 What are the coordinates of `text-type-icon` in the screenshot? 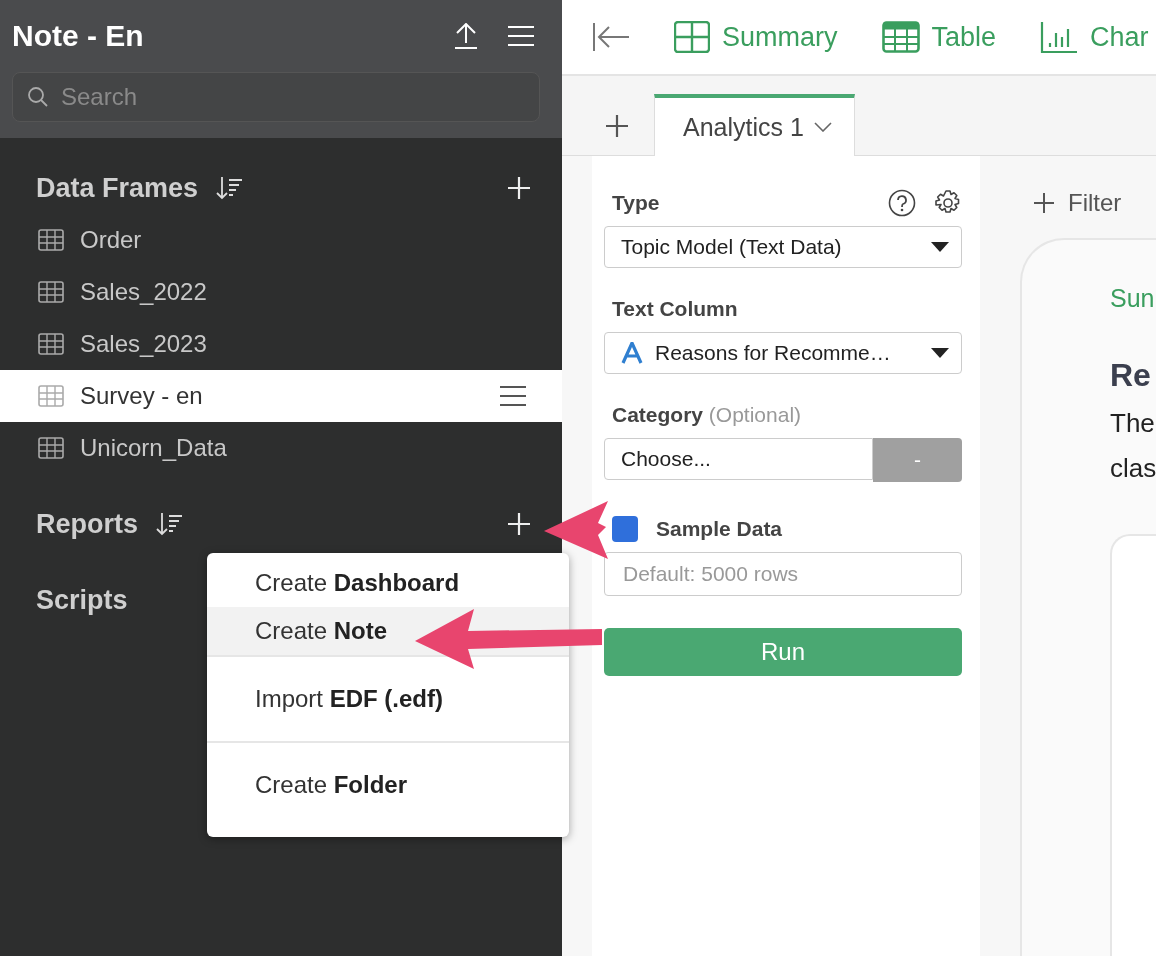 It's located at (632, 353).